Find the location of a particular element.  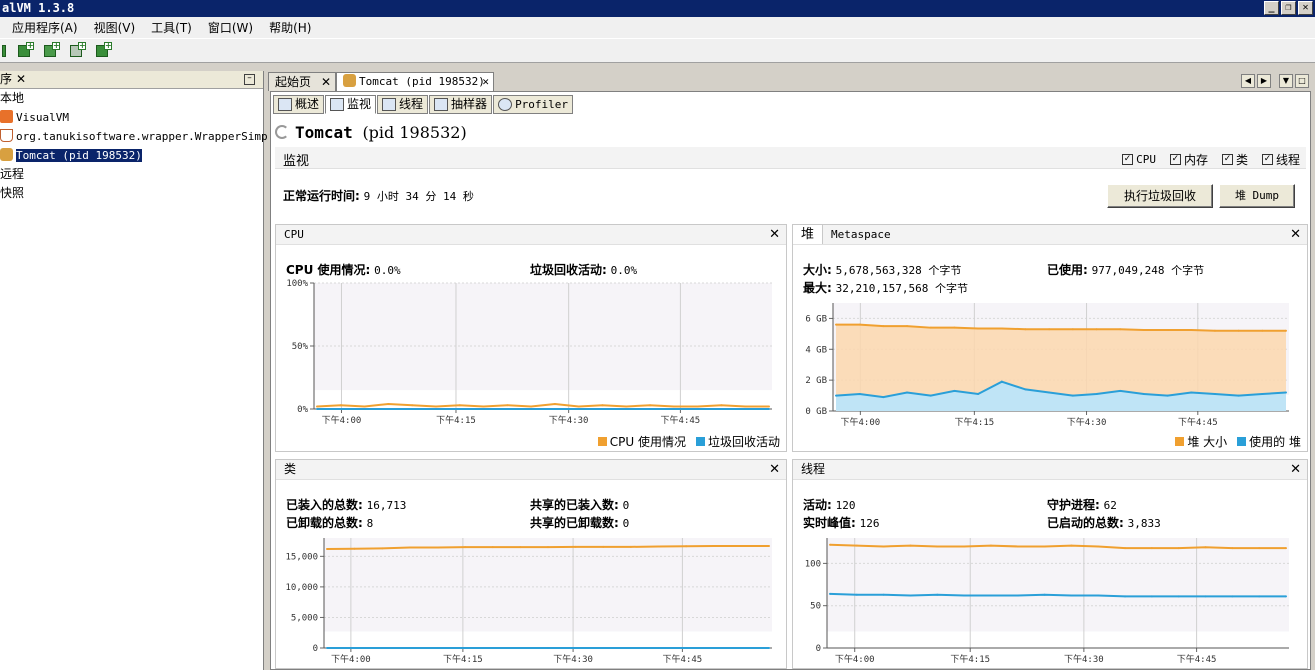

x-tick-label: 下午4:15 is located at coordinates (970, 659).